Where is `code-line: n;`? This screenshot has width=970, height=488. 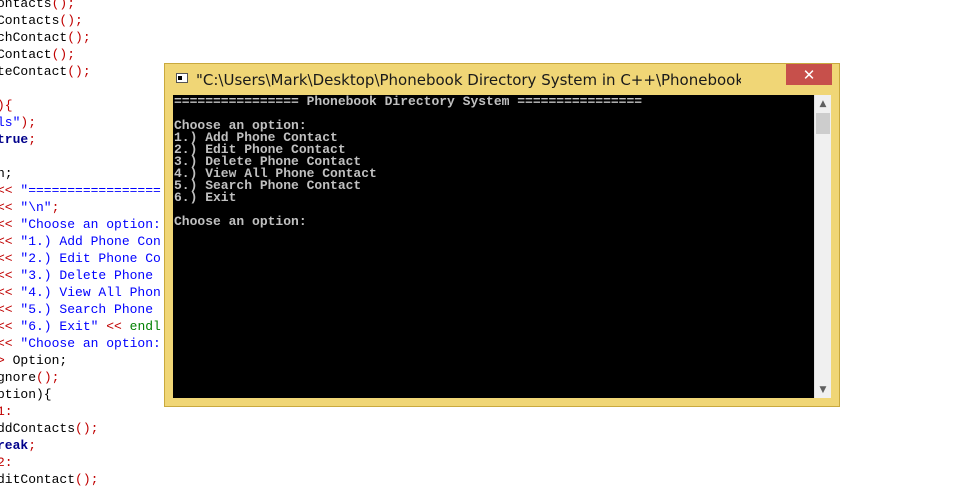
code-line: n; is located at coordinates (6, 173).